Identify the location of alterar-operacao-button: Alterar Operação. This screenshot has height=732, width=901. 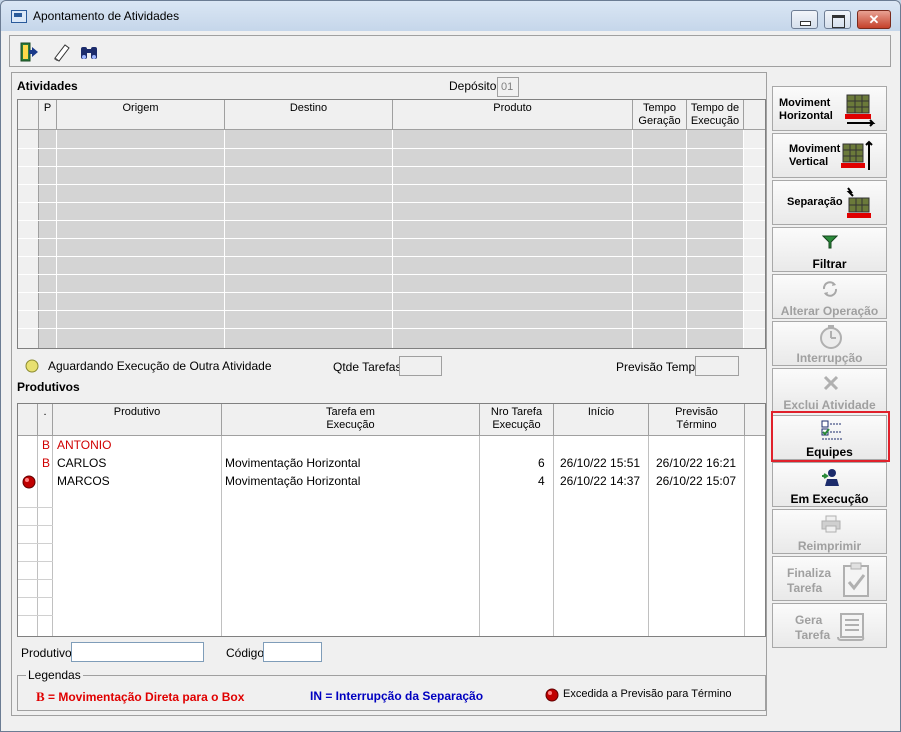
(829, 296).